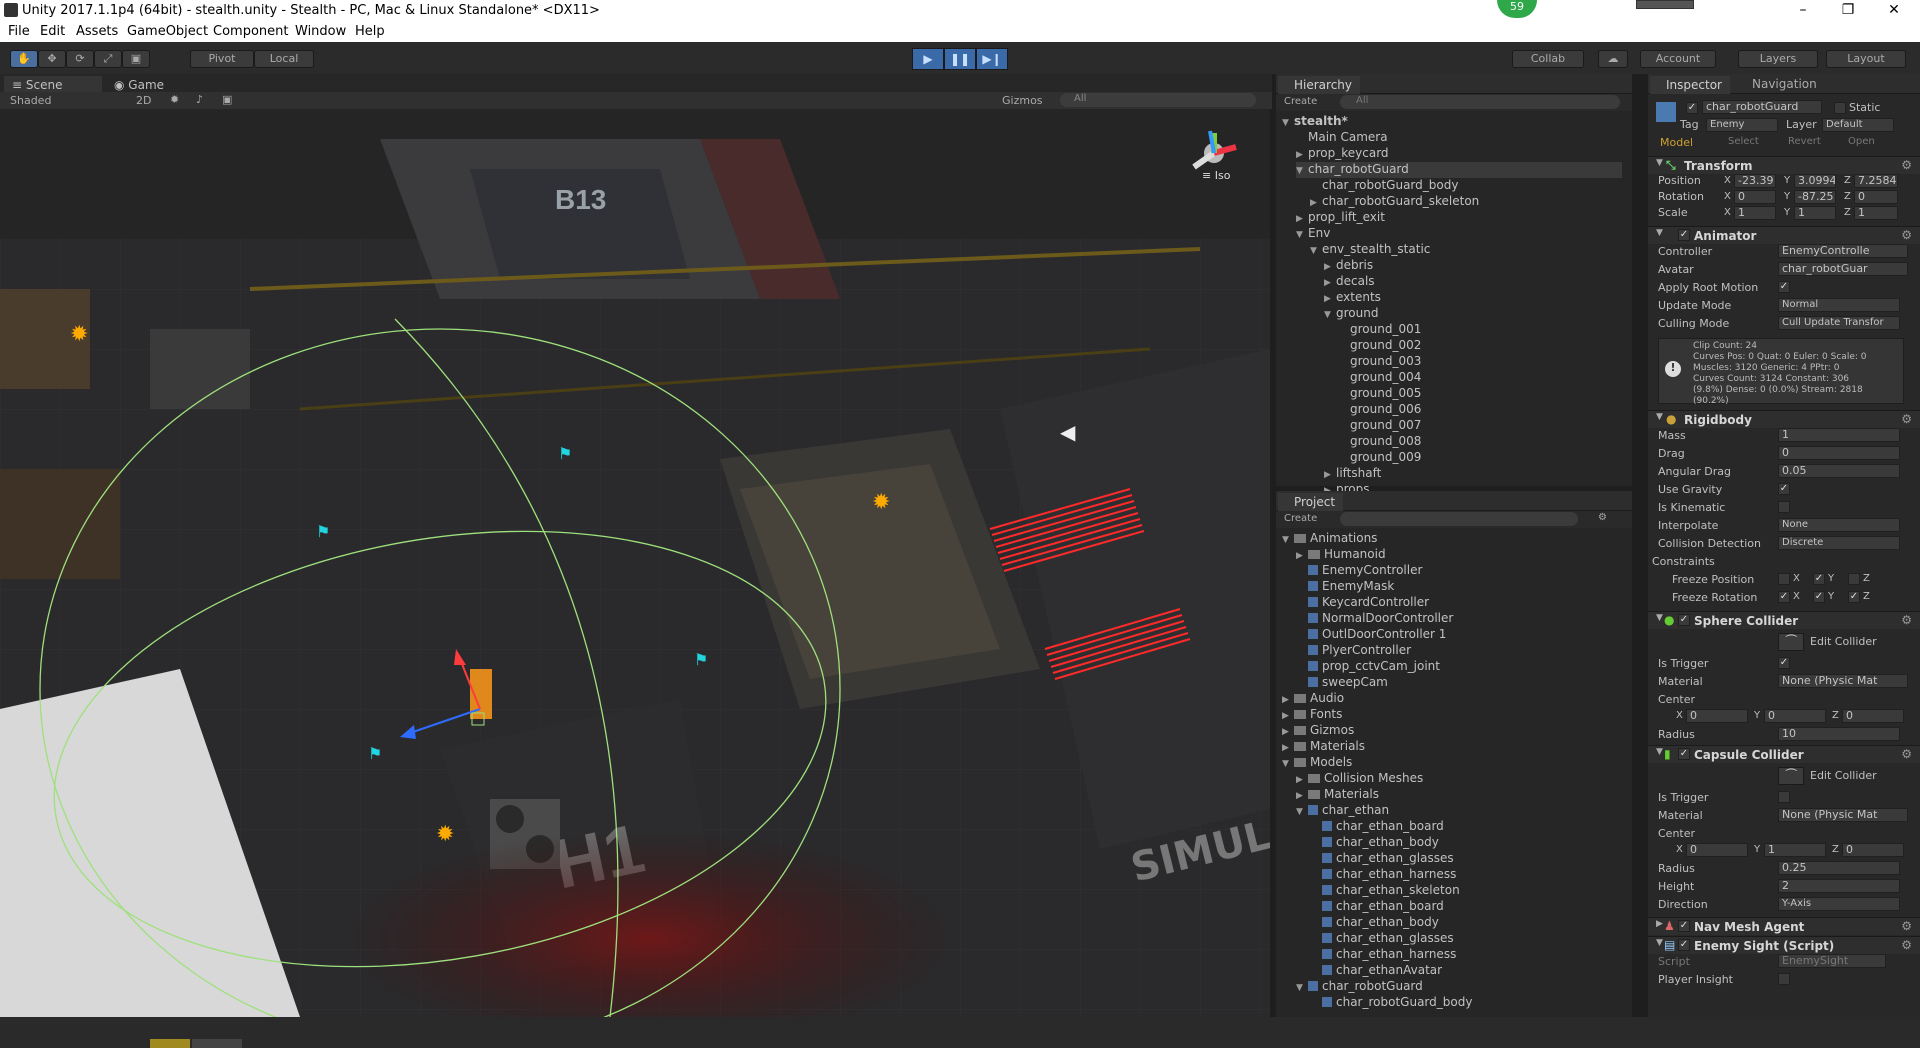  I want to click on mass-field: 1, so click(1839, 435).